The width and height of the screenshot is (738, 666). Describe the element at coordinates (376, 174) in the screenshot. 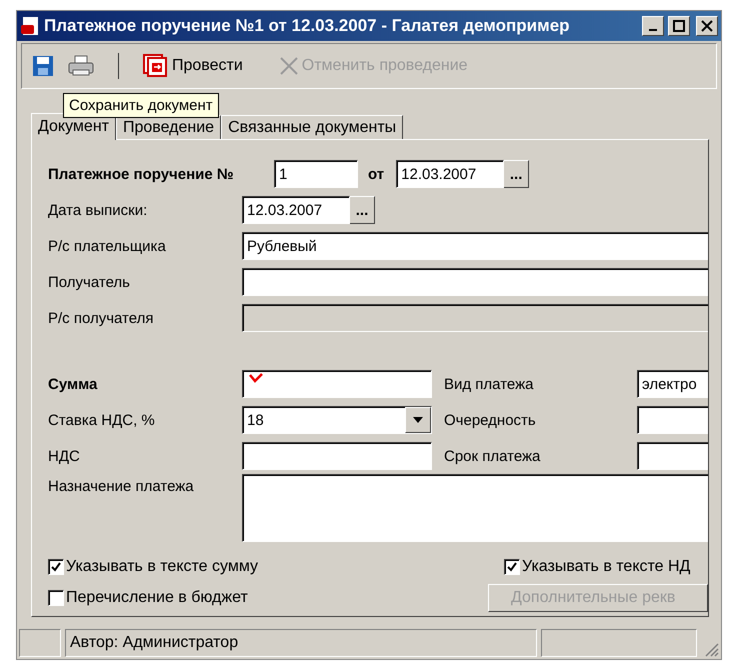

I see `field-label: от` at that location.